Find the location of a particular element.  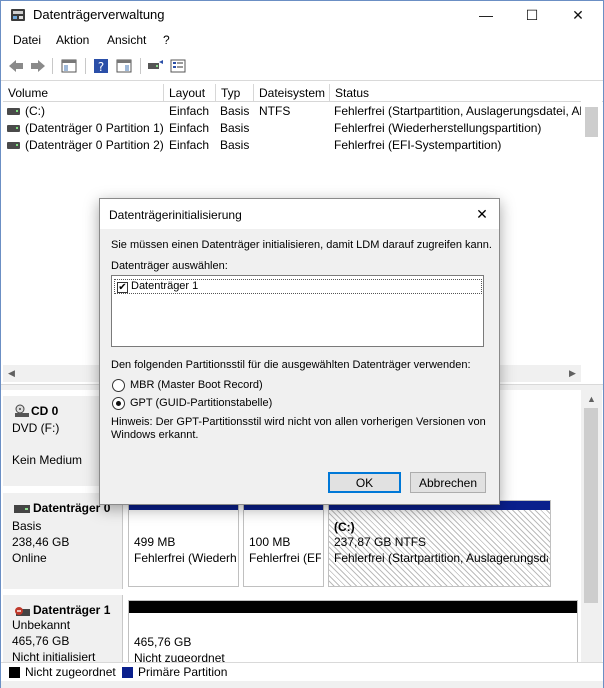

uninitialized-disk-icon is located at coordinates (22, 611).